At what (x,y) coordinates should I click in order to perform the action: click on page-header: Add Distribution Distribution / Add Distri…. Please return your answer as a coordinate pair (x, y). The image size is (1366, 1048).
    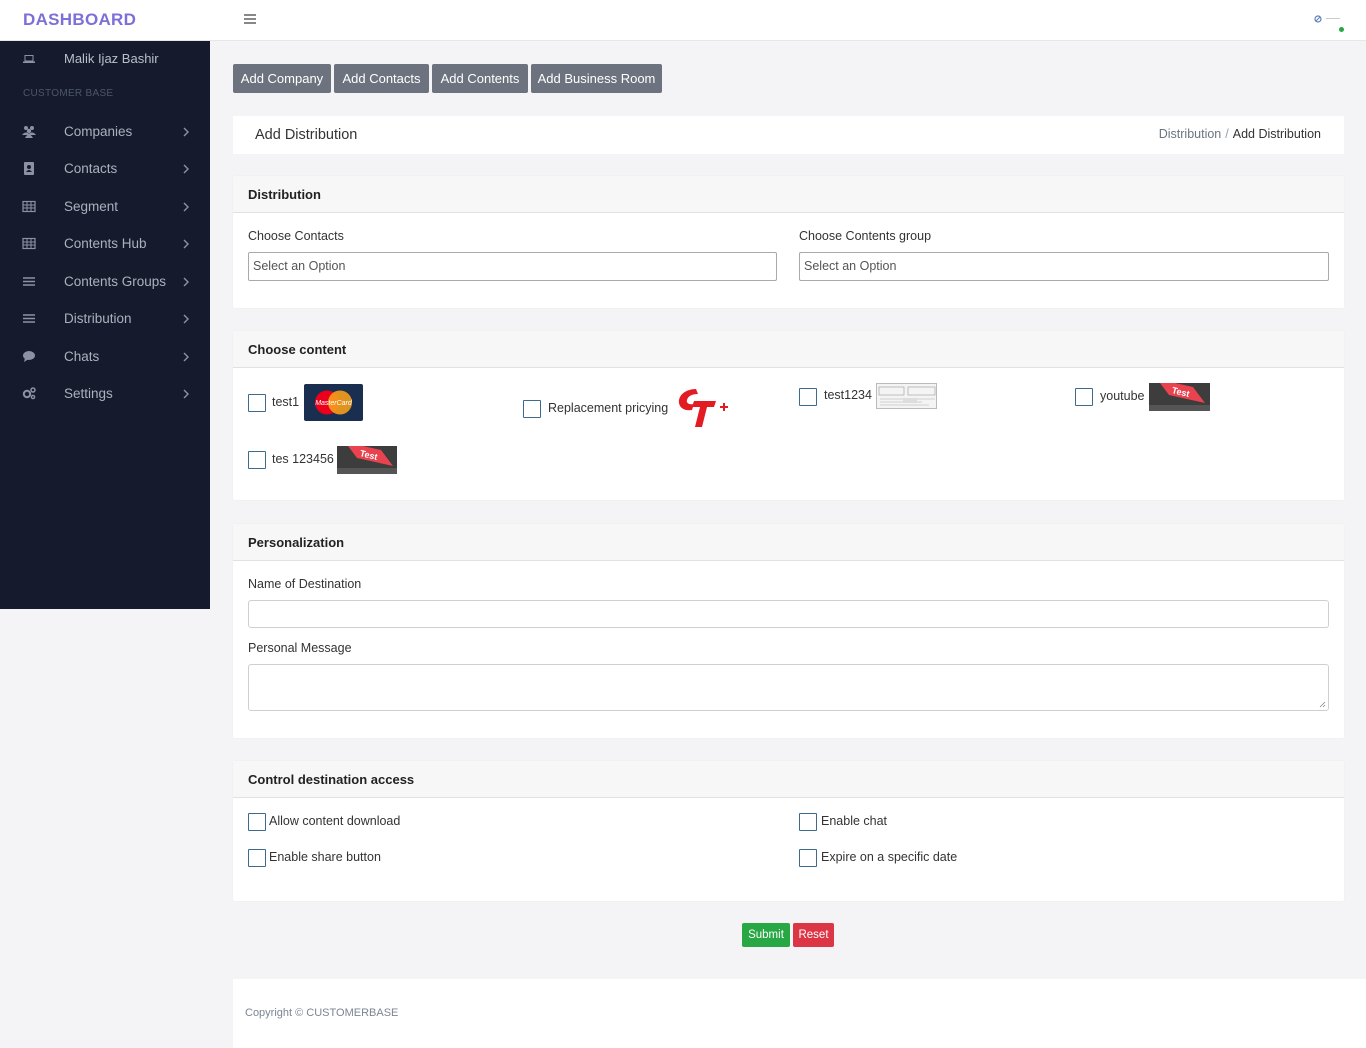
    Looking at the image, I should click on (788, 135).